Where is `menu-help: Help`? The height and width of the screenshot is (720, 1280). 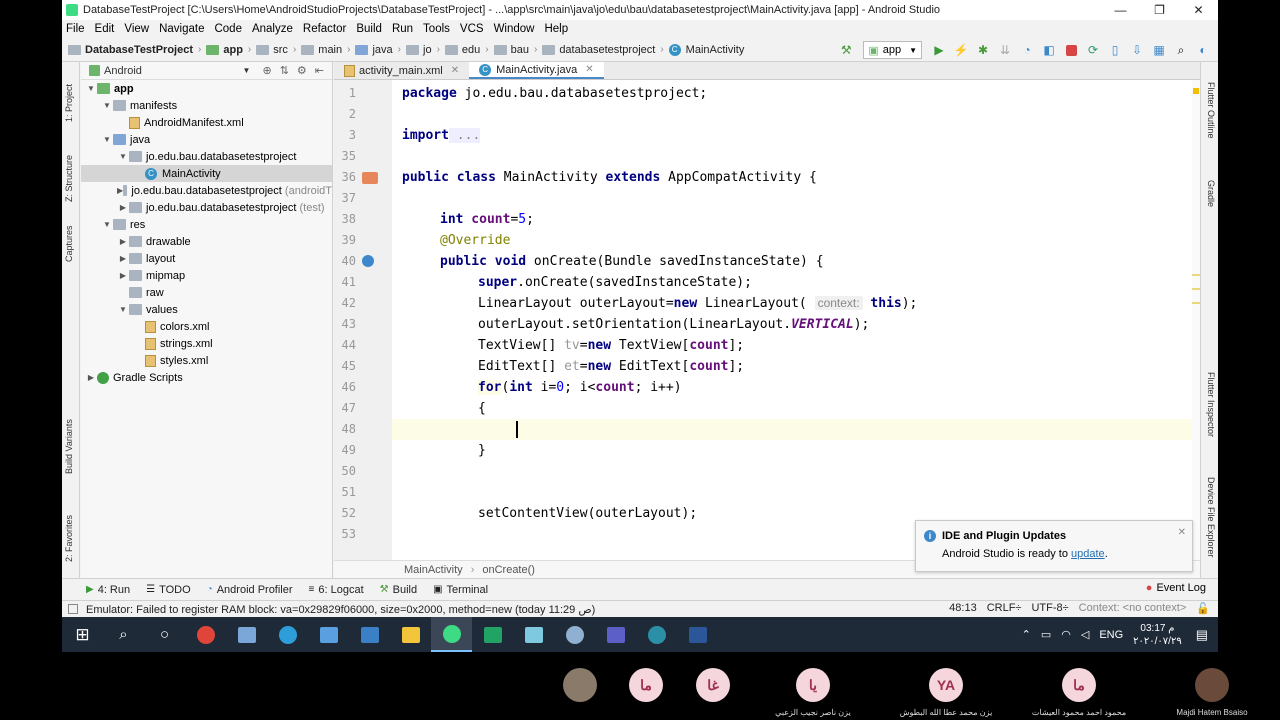
menu-help: Help is located at coordinates (556, 29).